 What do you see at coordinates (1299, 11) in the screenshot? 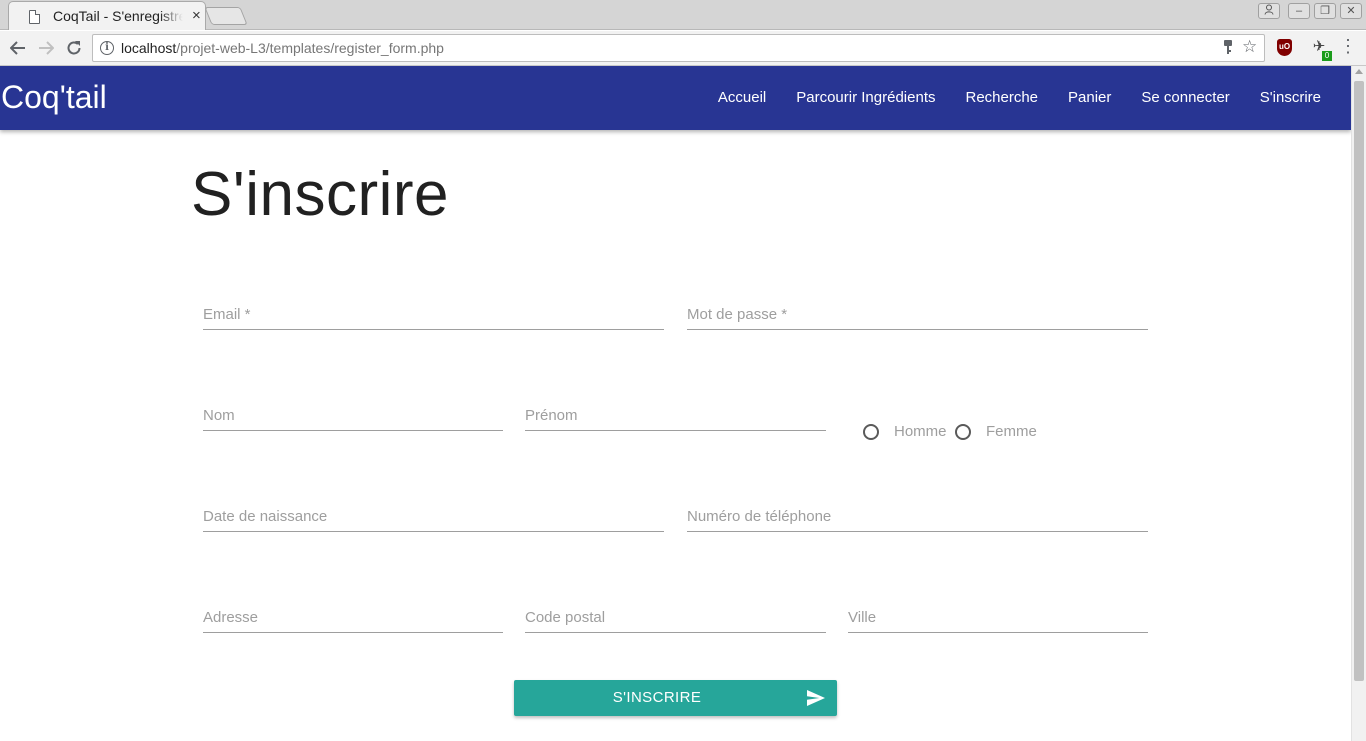
I see `minimize-icon: –` at bounding box center [1299, 11].